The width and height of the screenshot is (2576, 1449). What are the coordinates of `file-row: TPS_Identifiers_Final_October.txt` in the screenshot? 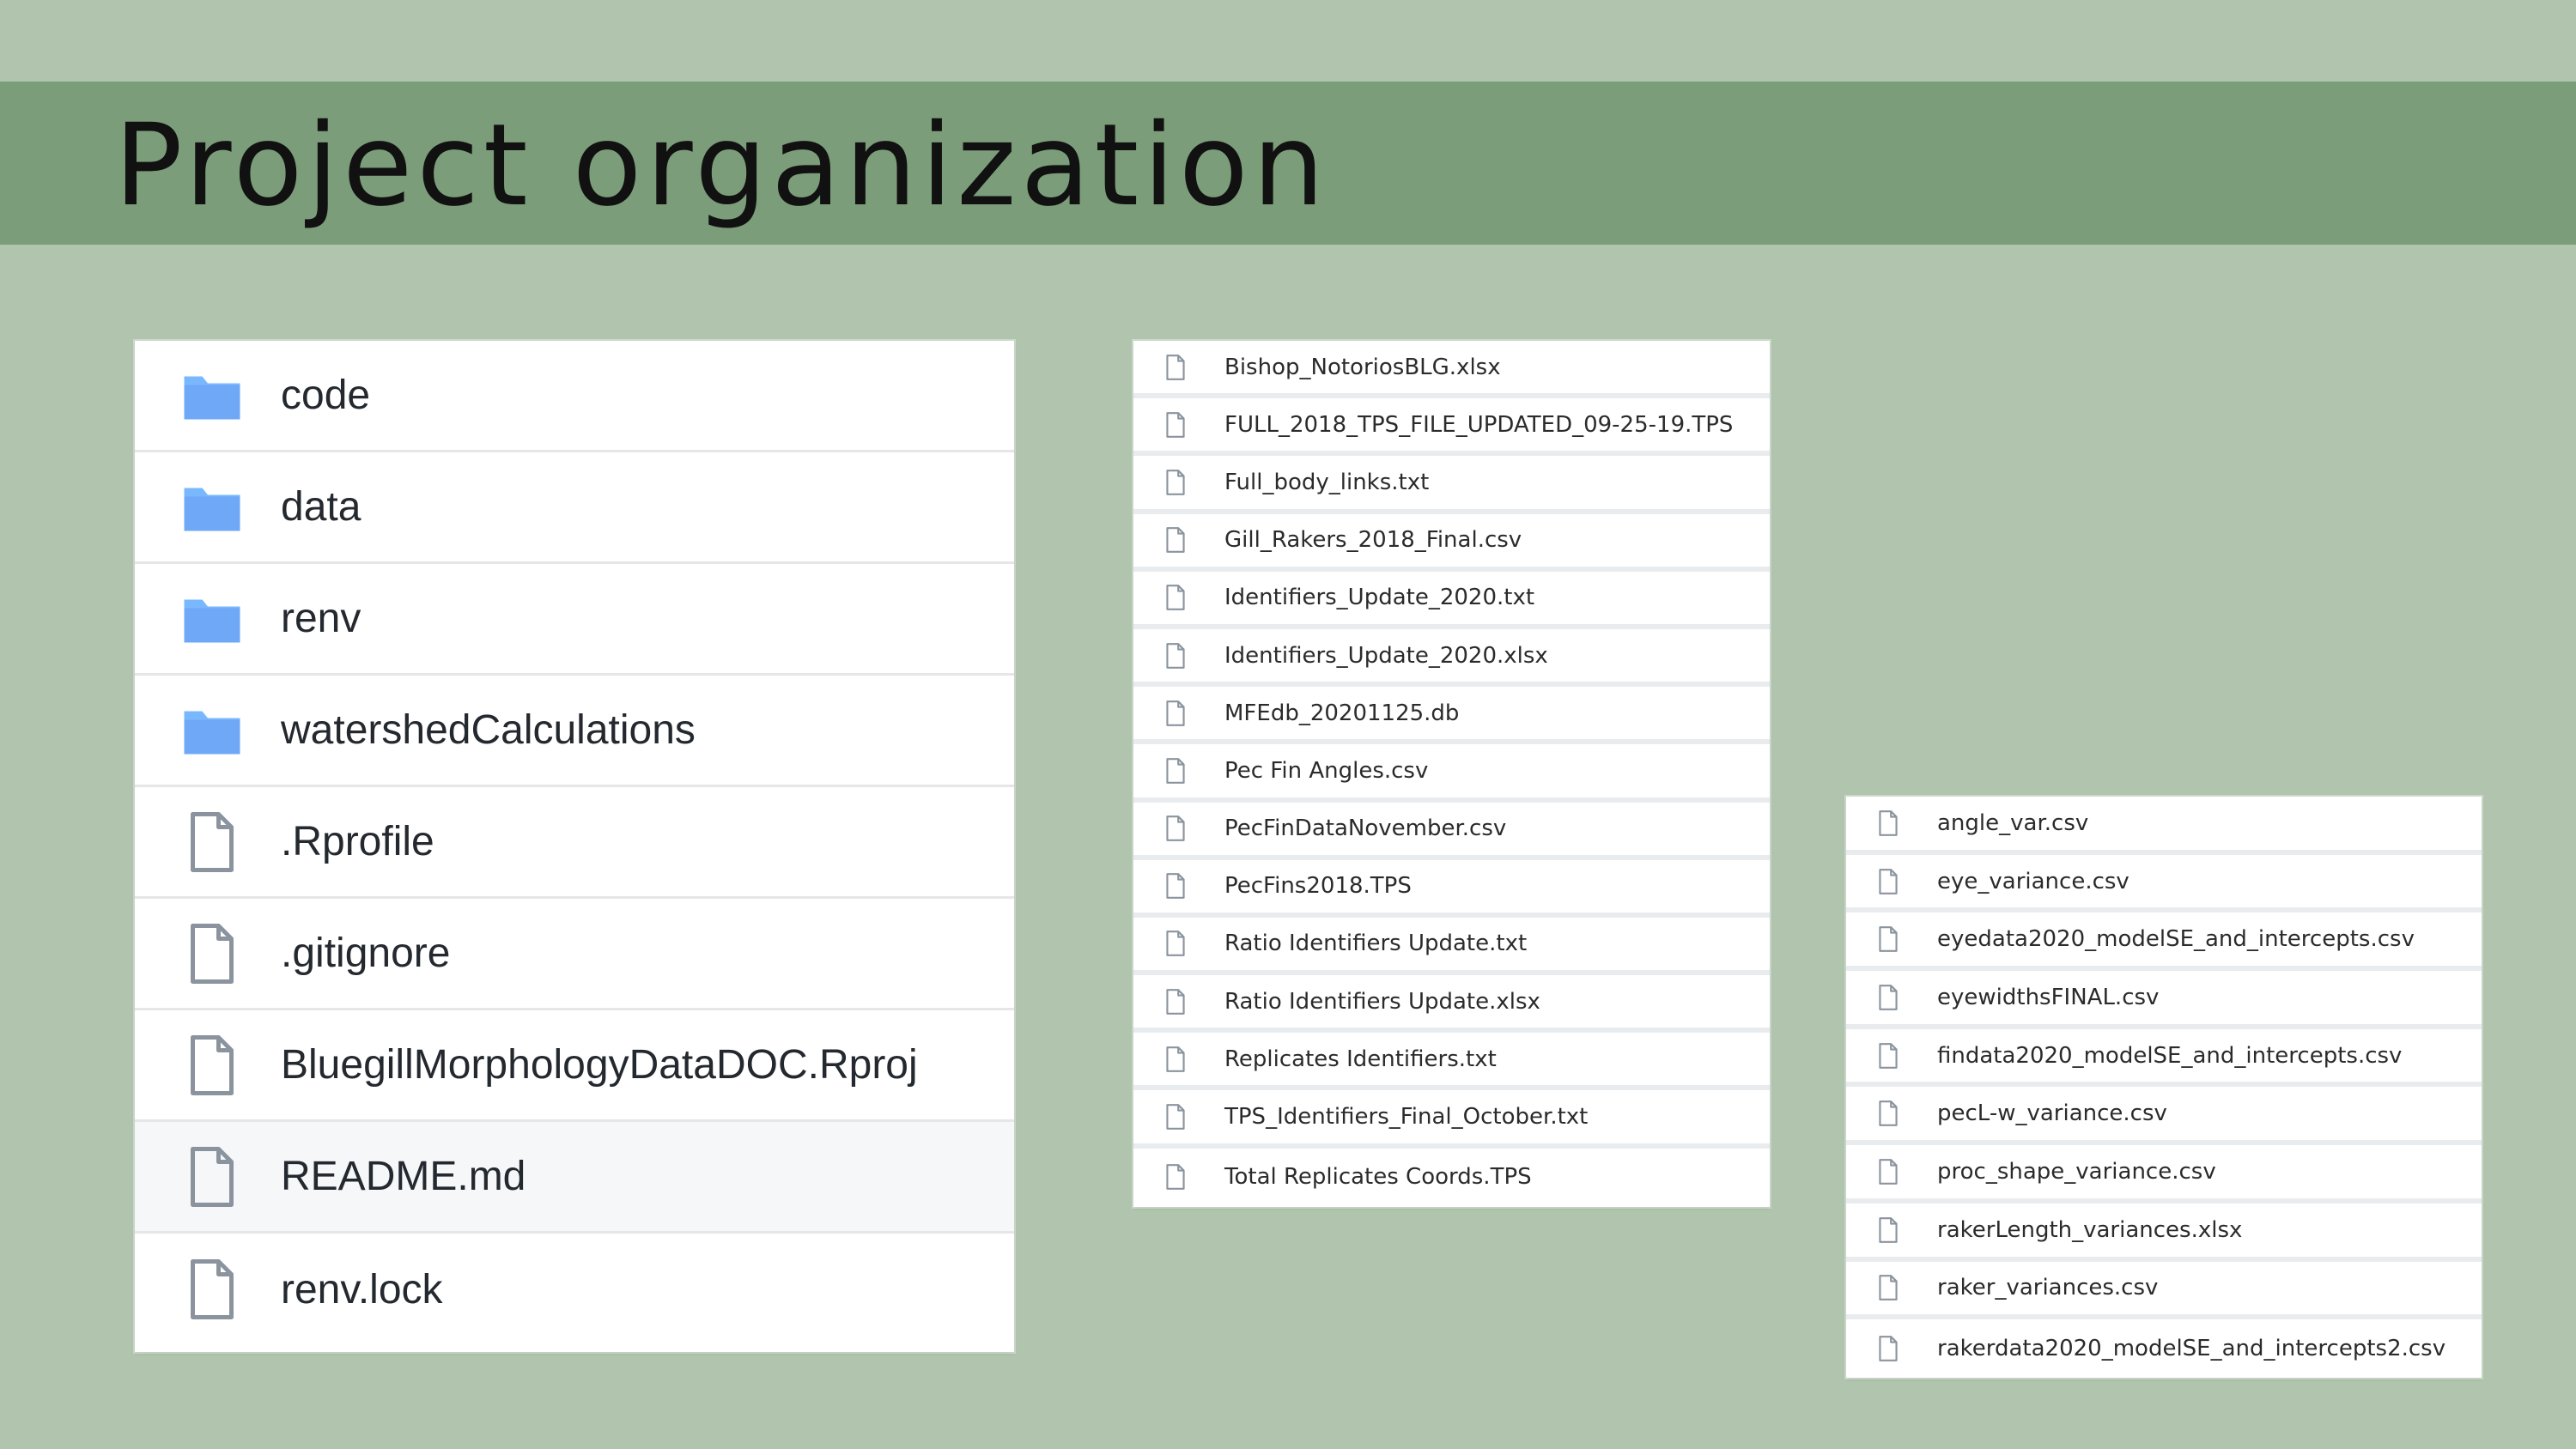 It's located at (1451, 1119).